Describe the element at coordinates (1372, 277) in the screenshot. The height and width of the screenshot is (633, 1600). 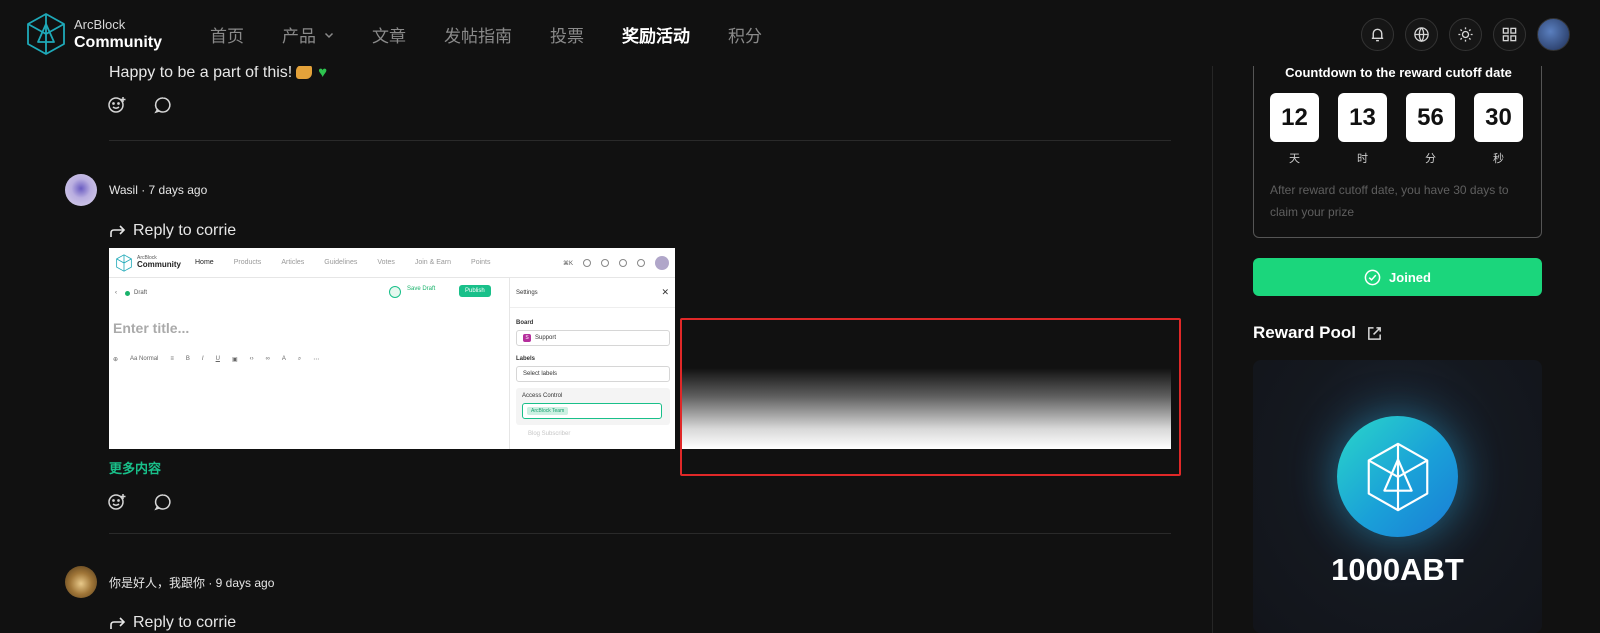
I see `check-circle-icon` at that location.